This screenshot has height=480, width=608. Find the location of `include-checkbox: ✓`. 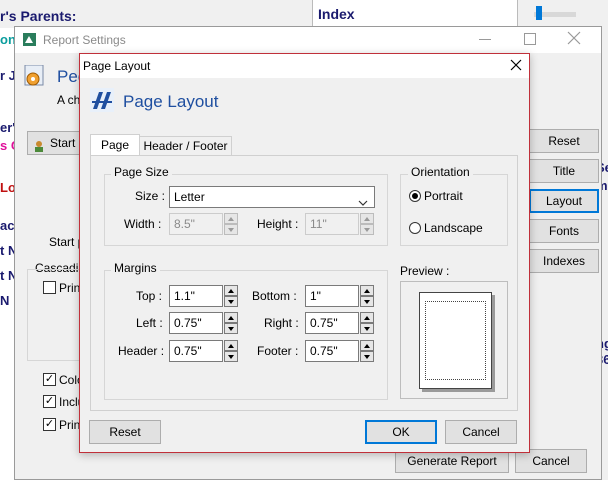

include-checkbox: ✓ is located at coordinates (49, 401).